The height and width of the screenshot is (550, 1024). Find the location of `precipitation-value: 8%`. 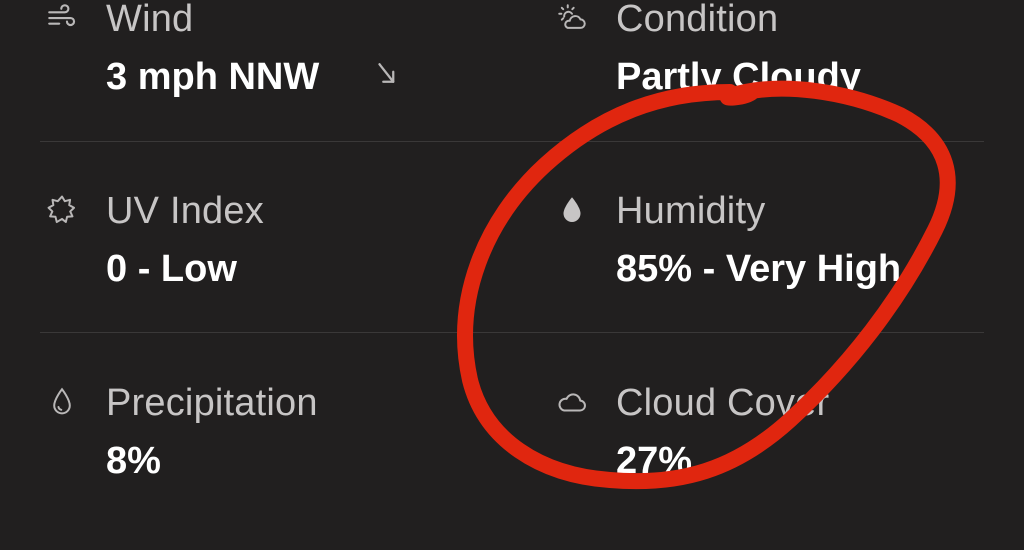

precipitation-value: 8% is located at coordinates (133, 461).